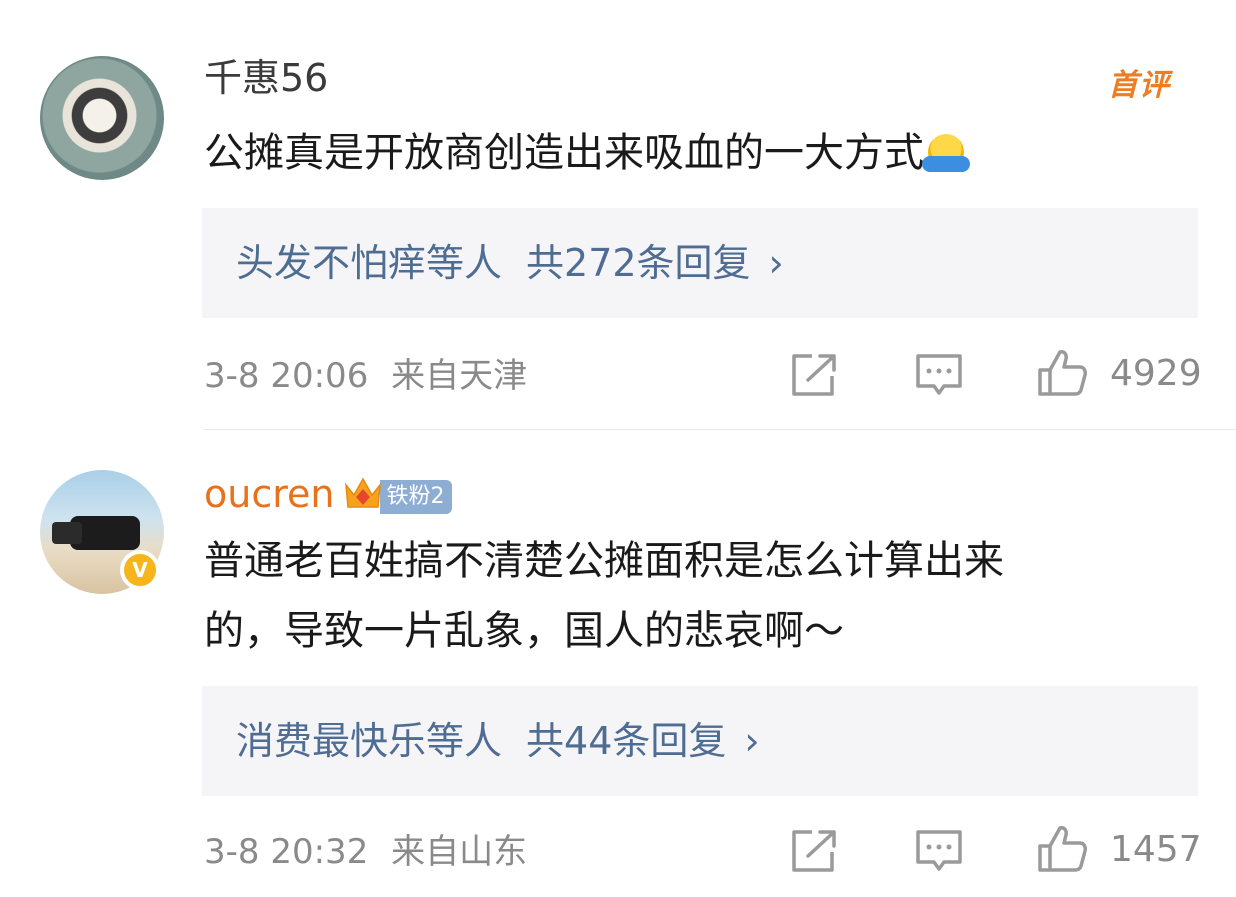 This screenshot has width=1236, height=897. I want to click on replies-summary: 头发不怕痒等人 共272条回复 ›, so click(700, 263).